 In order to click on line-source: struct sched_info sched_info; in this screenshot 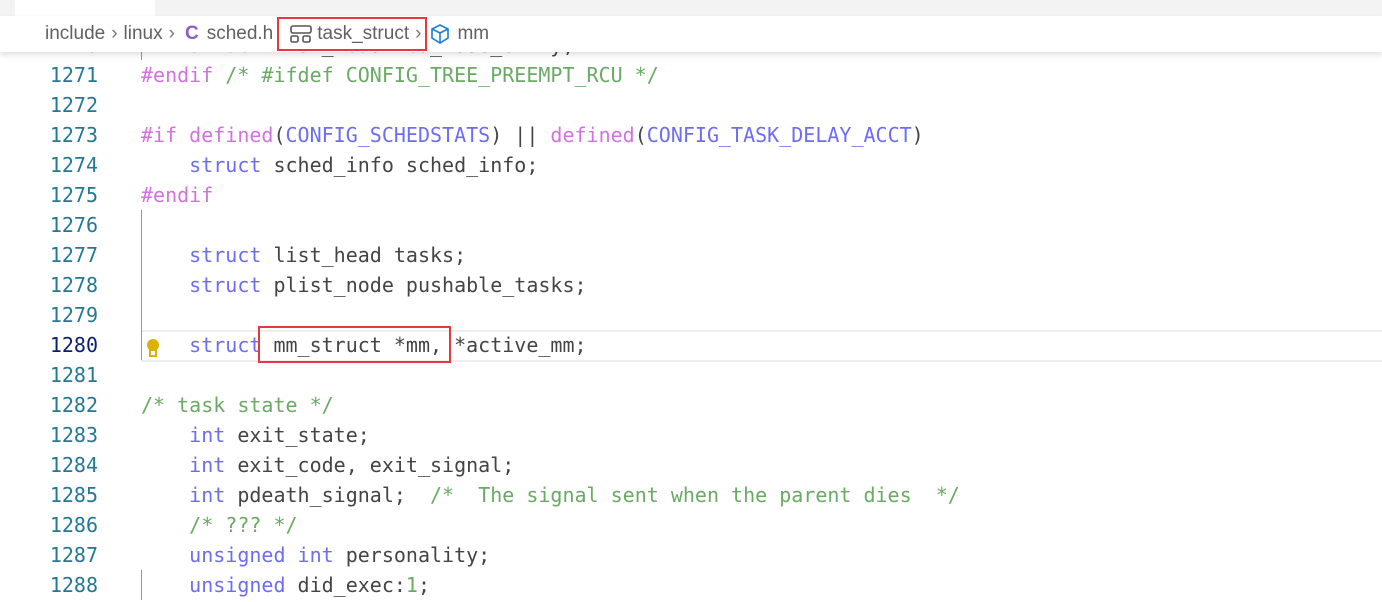, I will do `click(339, 165)`.